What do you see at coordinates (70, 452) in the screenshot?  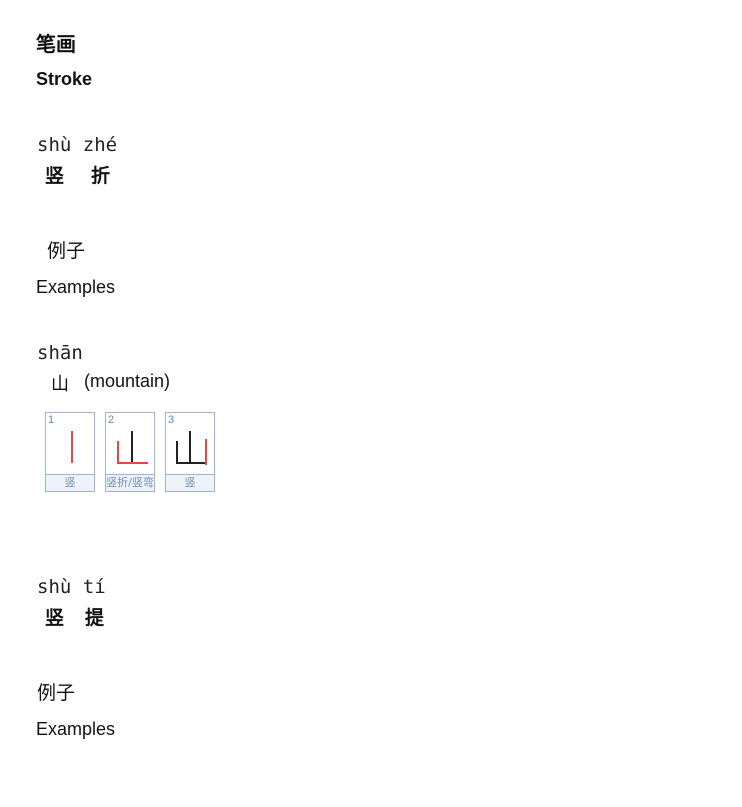 I see `stroke-order-card-1: 1 竖` at bounding box center [70, 452].